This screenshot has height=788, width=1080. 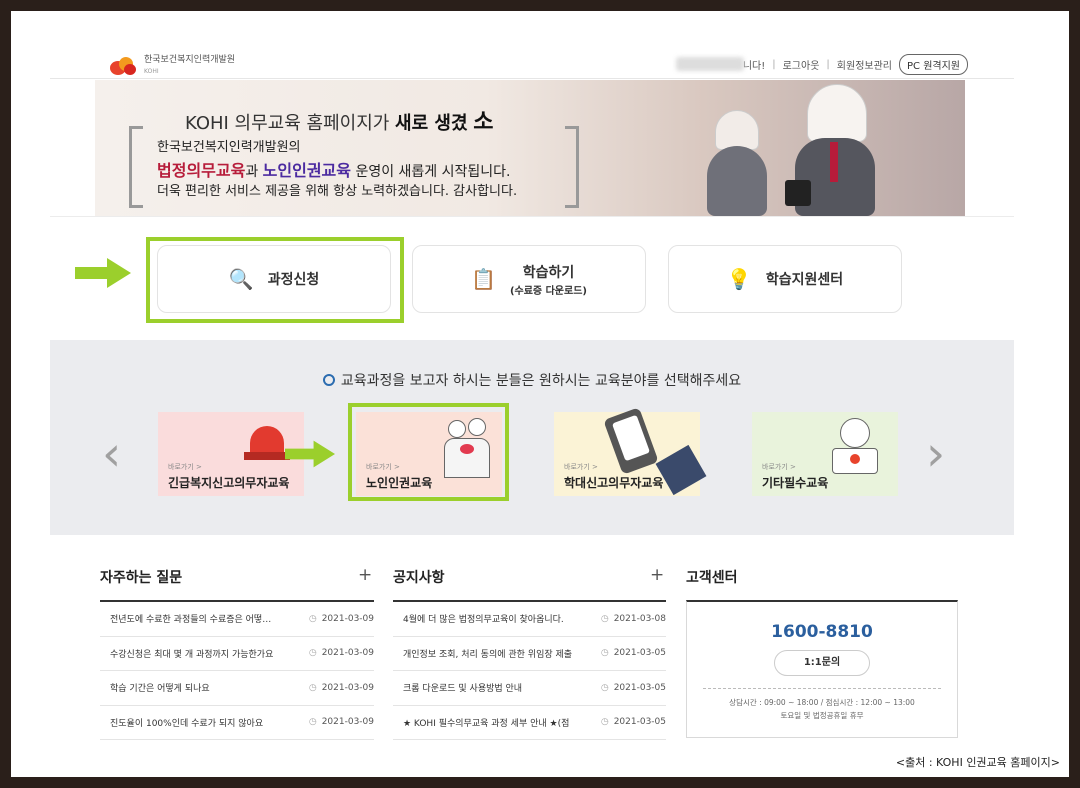 What do you see at coordinates (237, 688) in the screenshot?
I see `list-item: 학습 기간은 어떻게 되나요 ◷ 2021-03-09` at bounding box center [237, 688].